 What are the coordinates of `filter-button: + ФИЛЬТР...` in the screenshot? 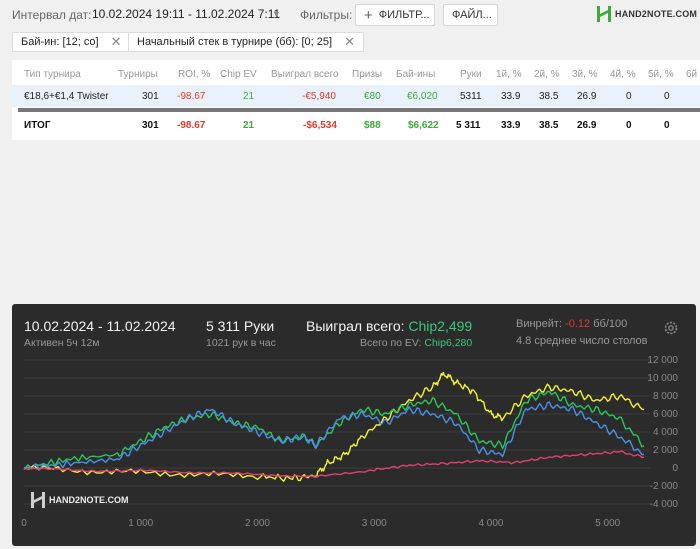 It's located at (395, 15).